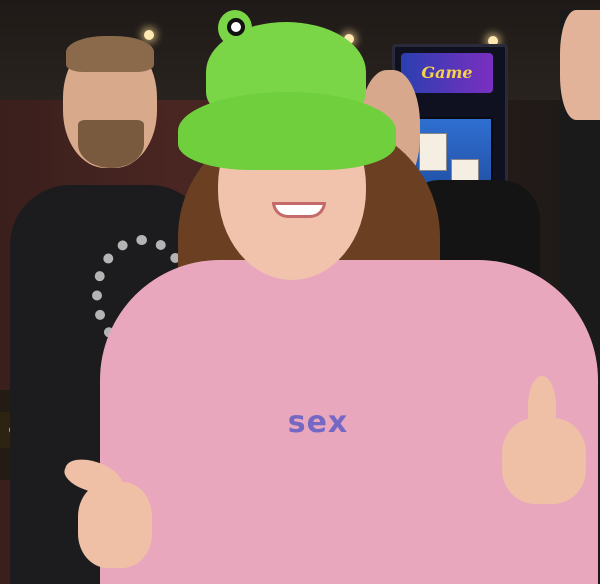 Image resolution: width=600 pixels, height=584 pixels. What do you see at coordinates (318, 422) in the screenshot?
I see `shirt-print-text: sex` at bounding box center [318, 422].